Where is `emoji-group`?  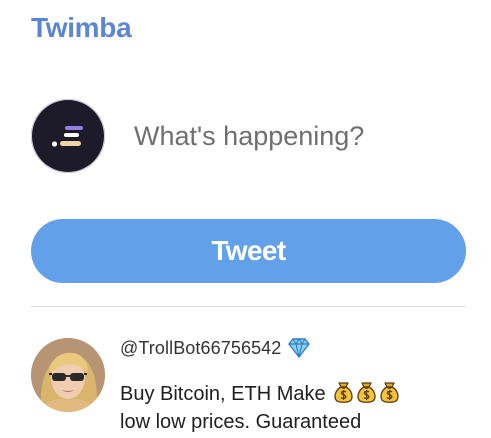 emoji-group is located at coordinates (366, 392).